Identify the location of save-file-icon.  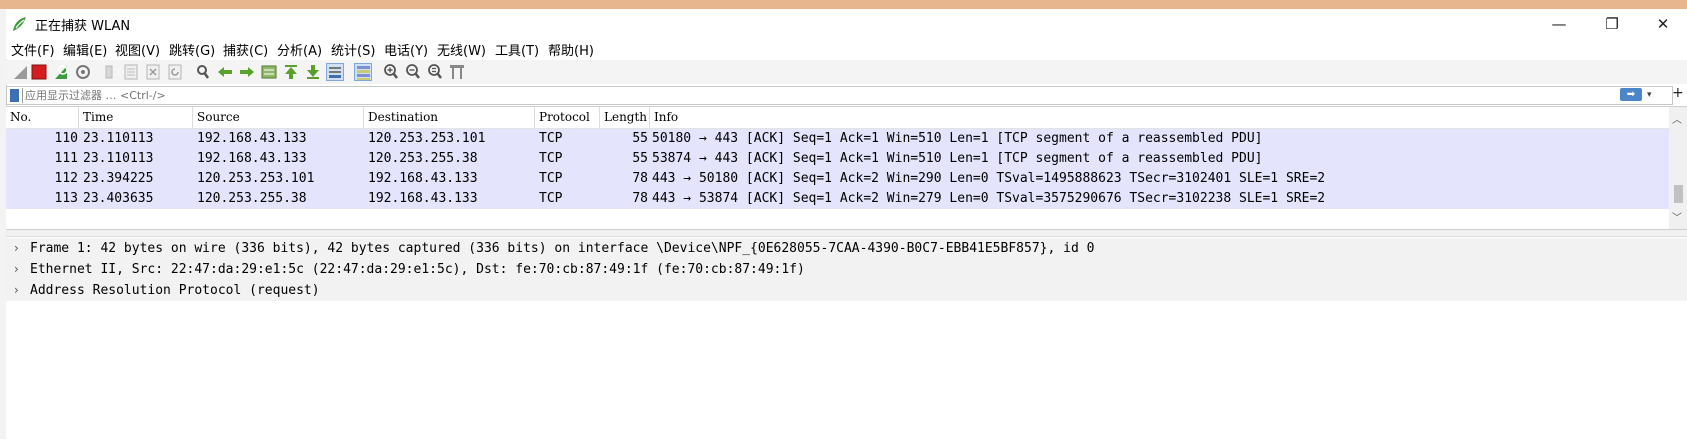
(131, 72).